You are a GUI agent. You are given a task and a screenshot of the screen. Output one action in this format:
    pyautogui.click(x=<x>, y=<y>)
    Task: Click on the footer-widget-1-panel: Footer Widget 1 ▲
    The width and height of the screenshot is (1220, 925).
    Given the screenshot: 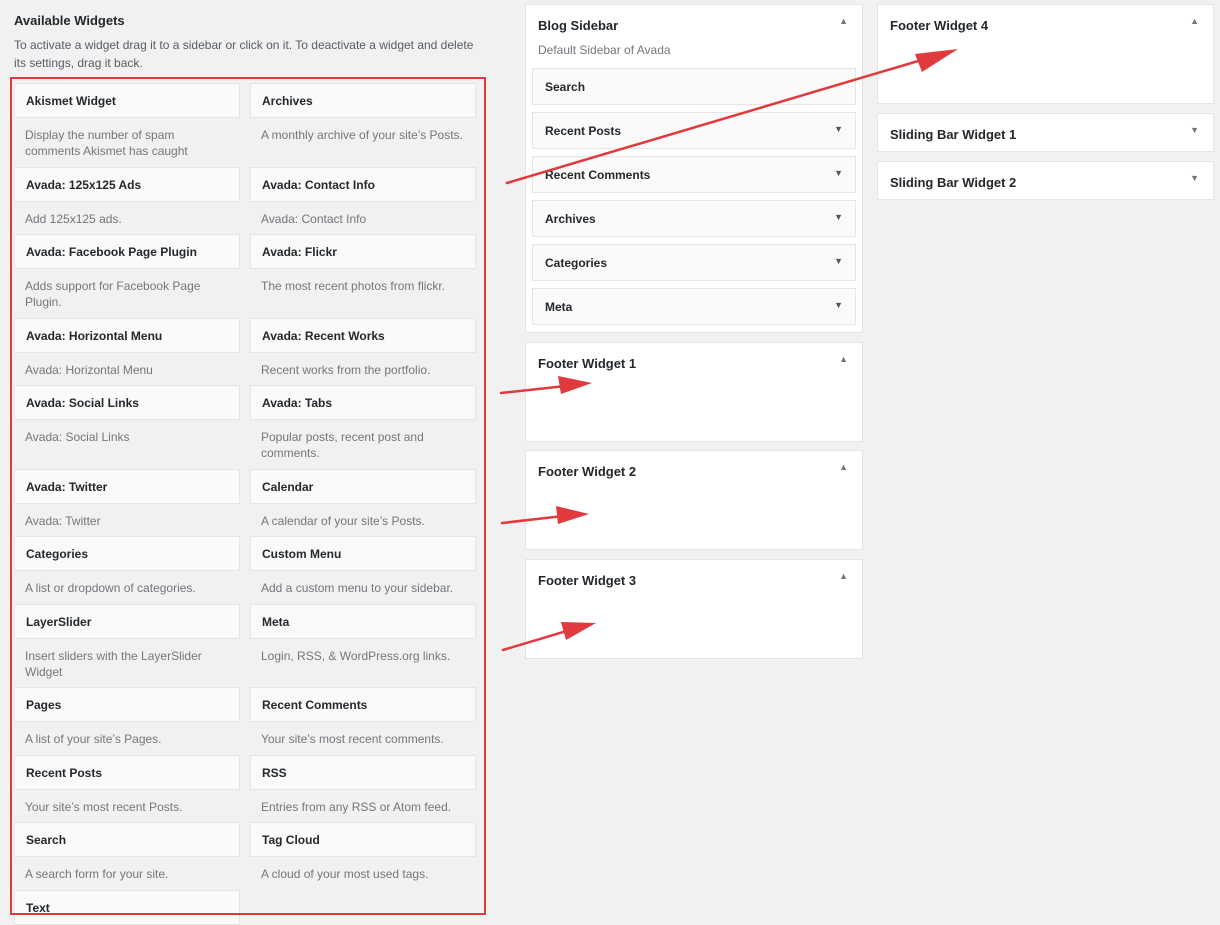 What is the action you would take?
    pyautogui.click(x=694, y=392)
    